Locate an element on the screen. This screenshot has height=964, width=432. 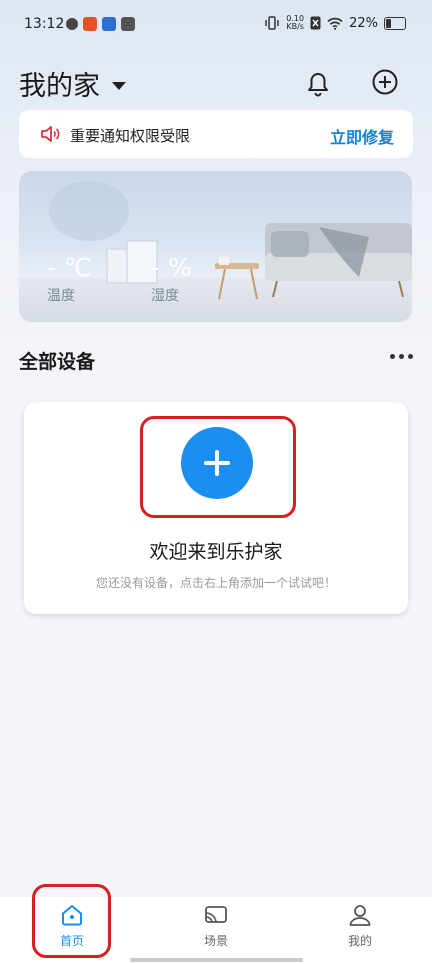
notice-text: 重要通知权限受限 is located at coordinates (130, 136).